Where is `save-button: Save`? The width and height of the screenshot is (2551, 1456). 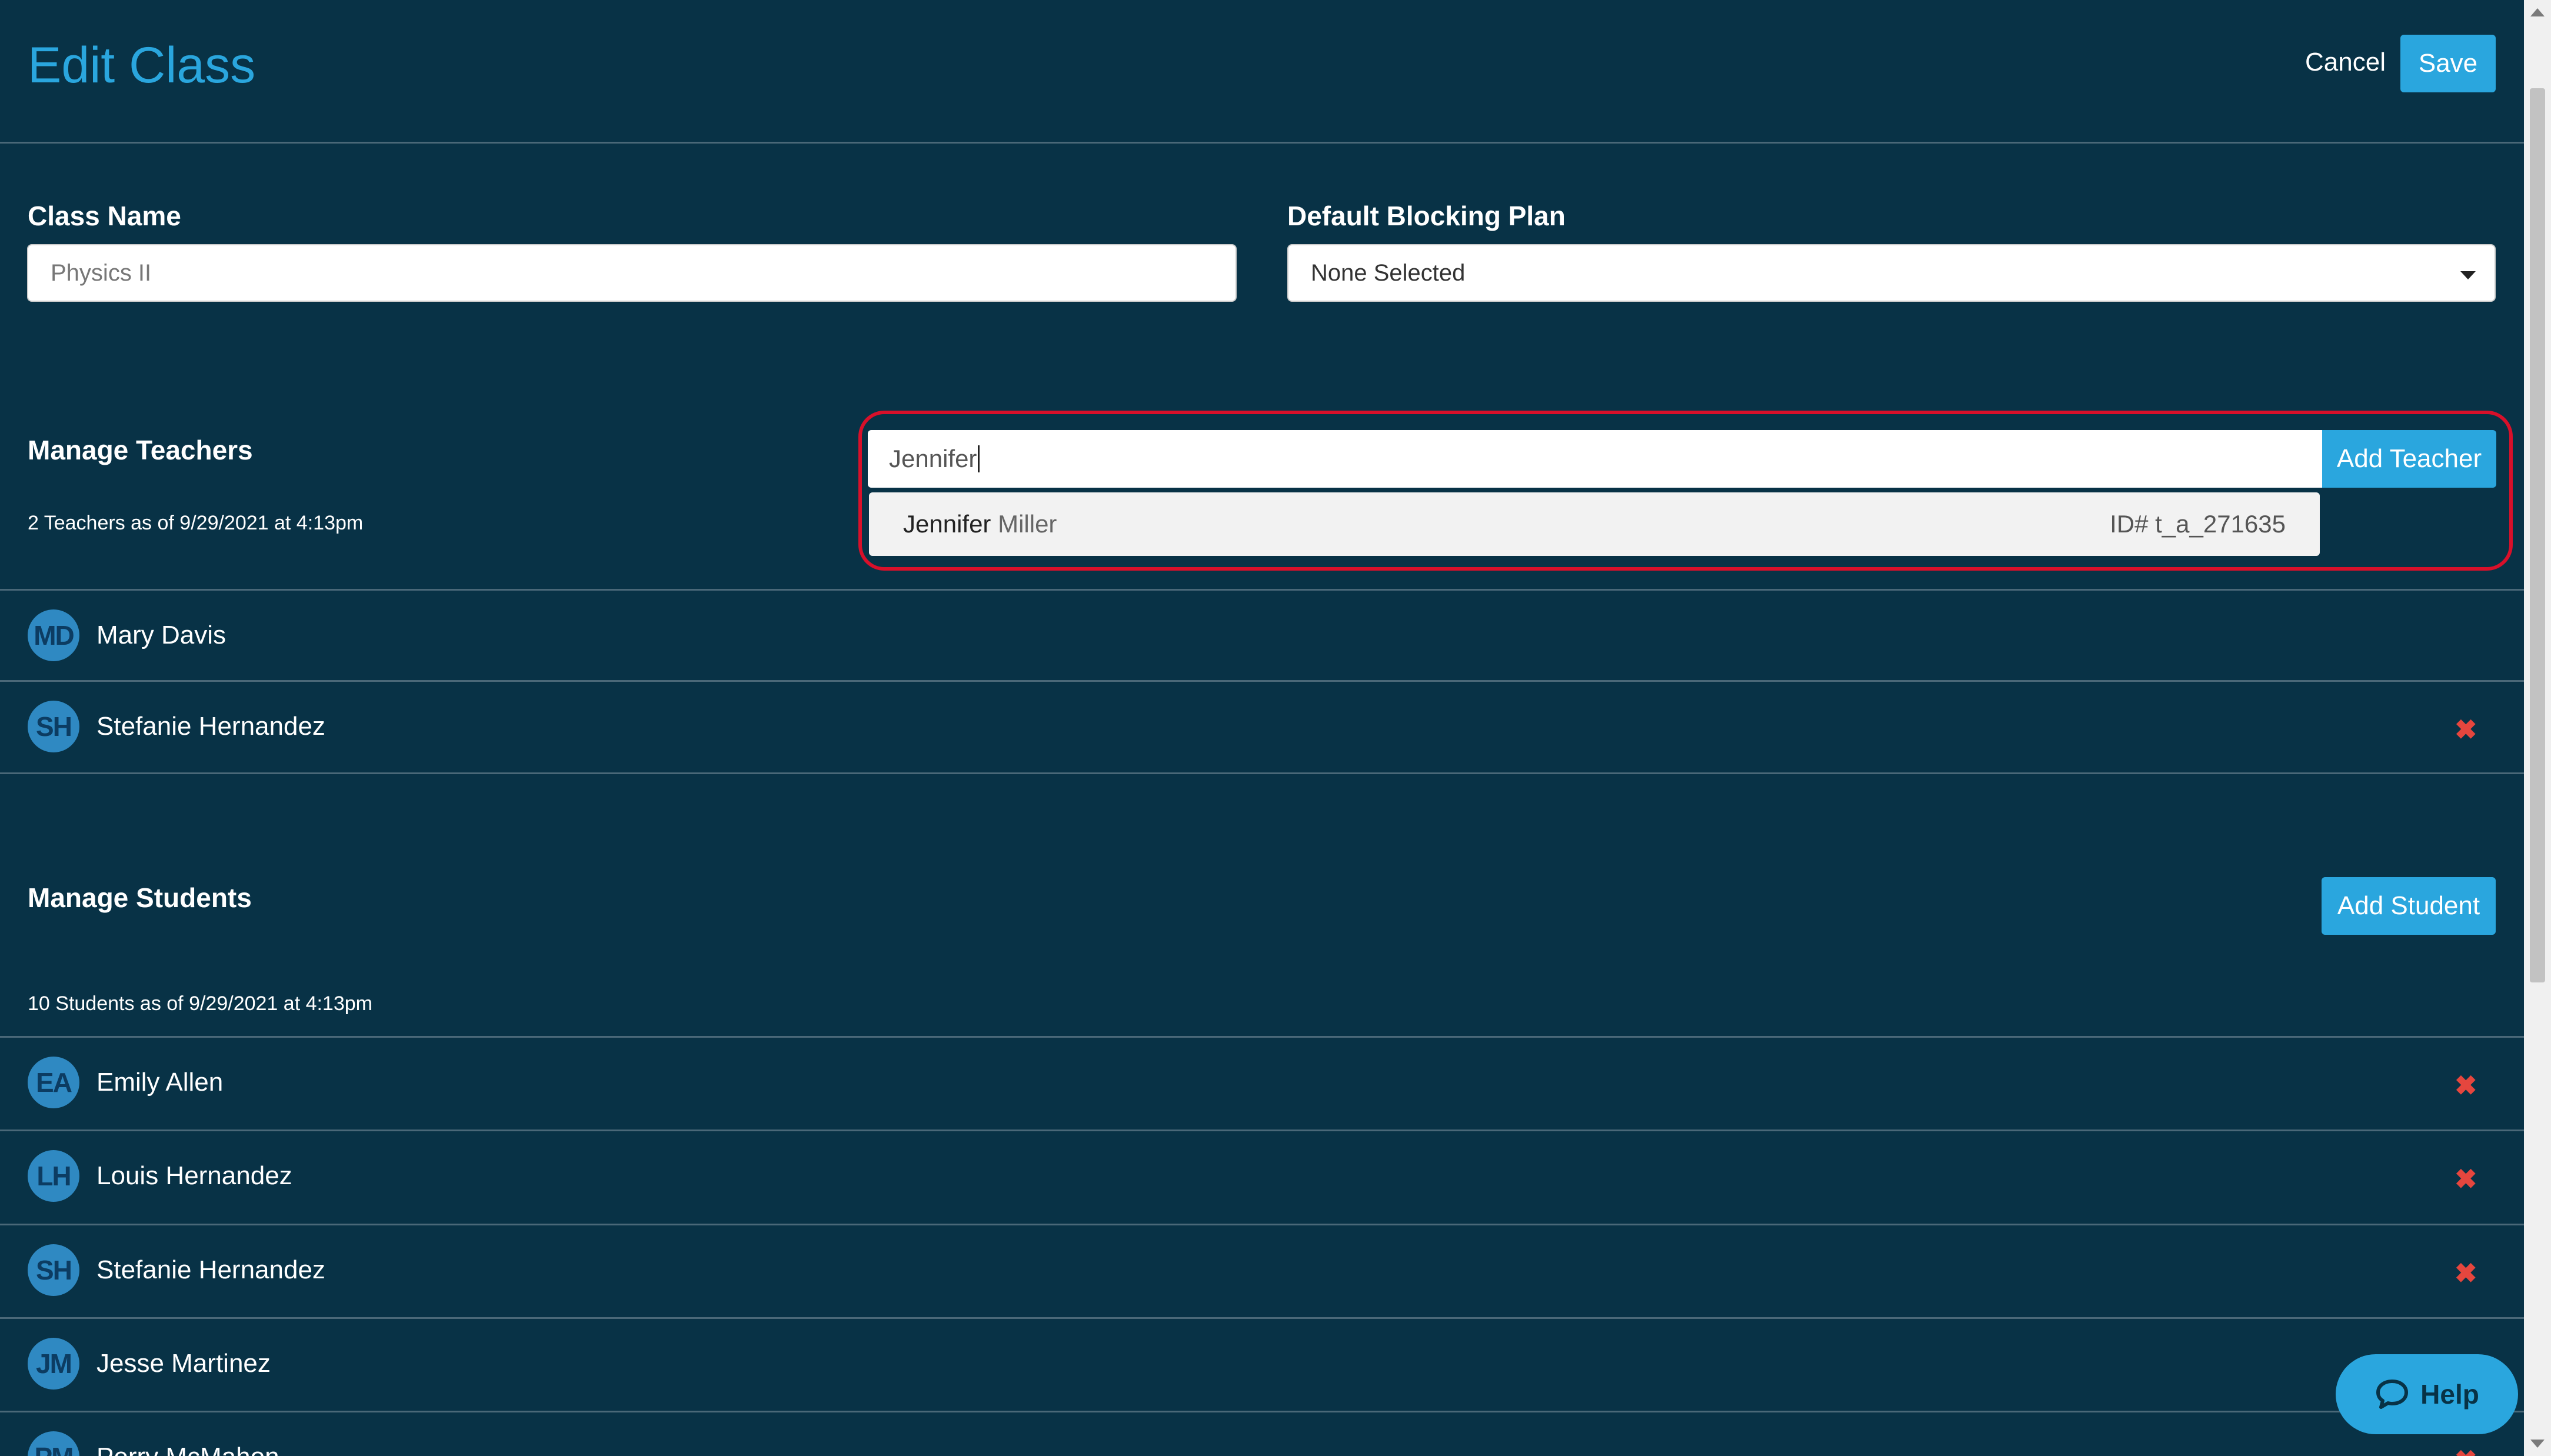
save-button: Save is located at coordinates (2448, 63).